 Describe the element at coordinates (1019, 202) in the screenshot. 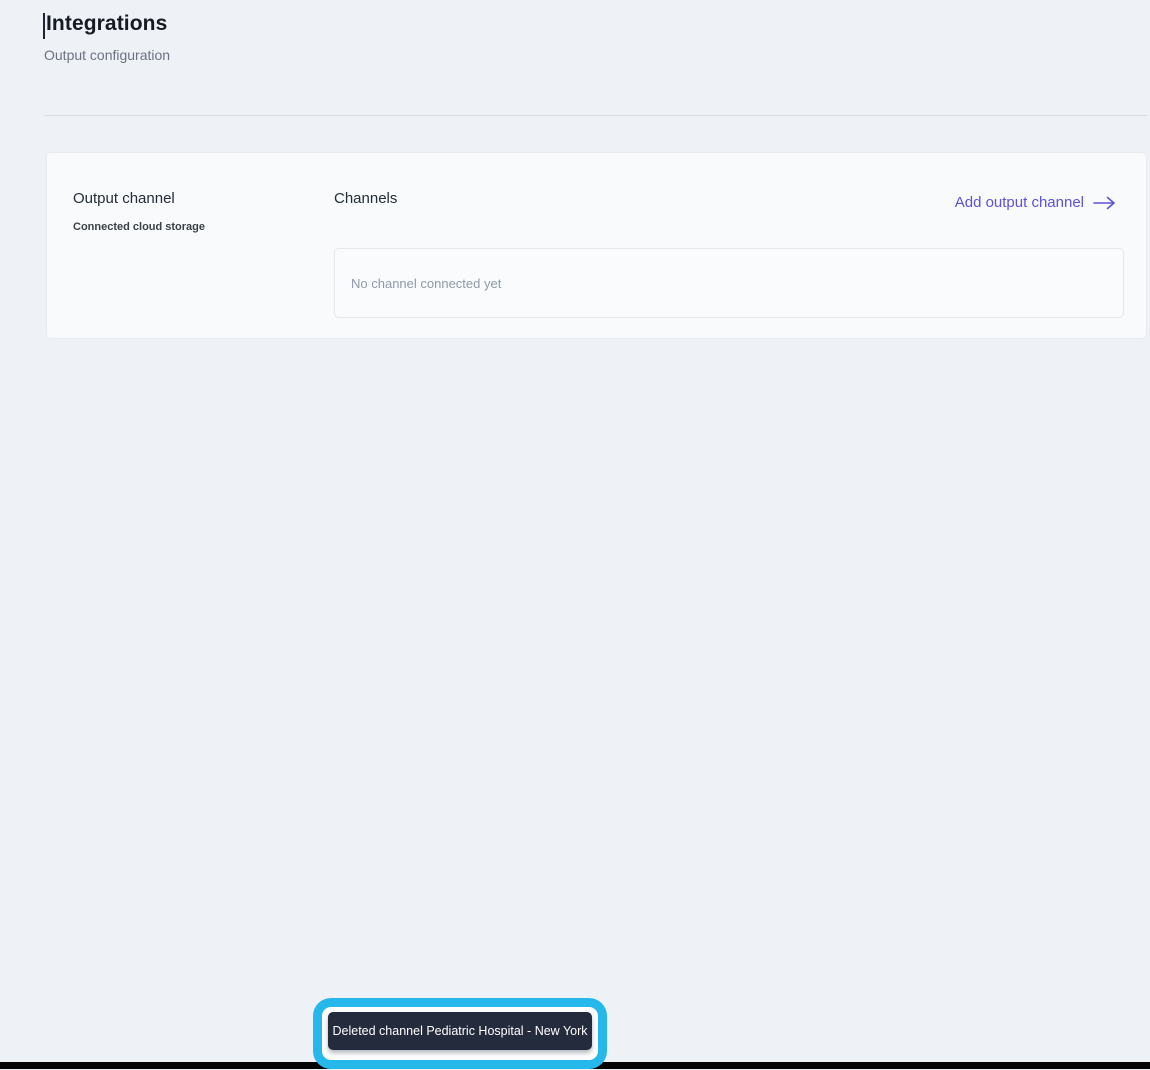

I see `add-output-channel-label: Add output channel` at that location.